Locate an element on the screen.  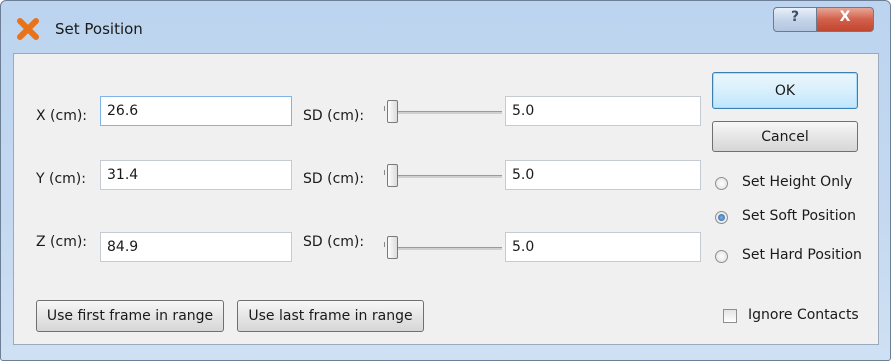
y-label: Y (cm): is located at coordinates (61, 179).